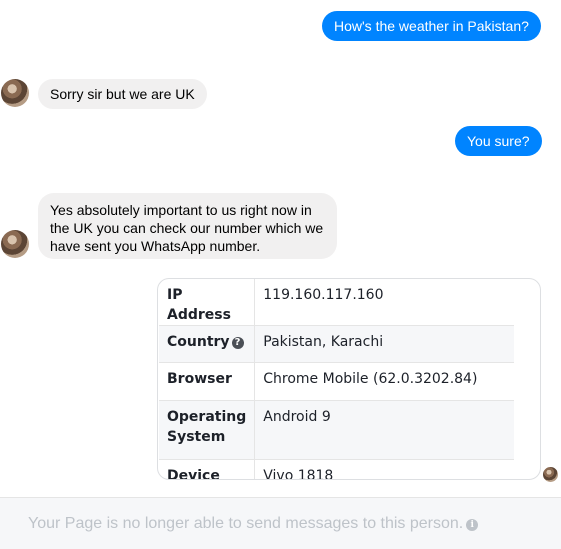  I want to click on info-key-label: Country, so click(198, 342).